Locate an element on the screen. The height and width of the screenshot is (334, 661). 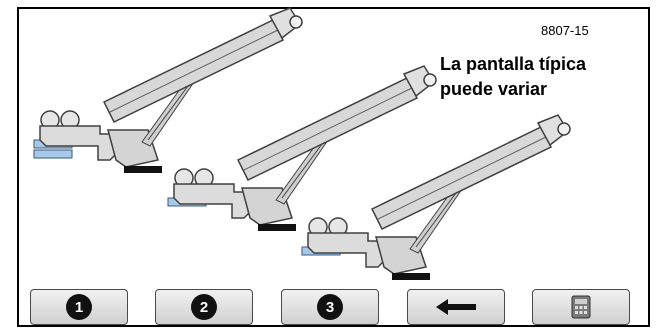
number-two-icon: 2 is located at coordinates (204, 307).